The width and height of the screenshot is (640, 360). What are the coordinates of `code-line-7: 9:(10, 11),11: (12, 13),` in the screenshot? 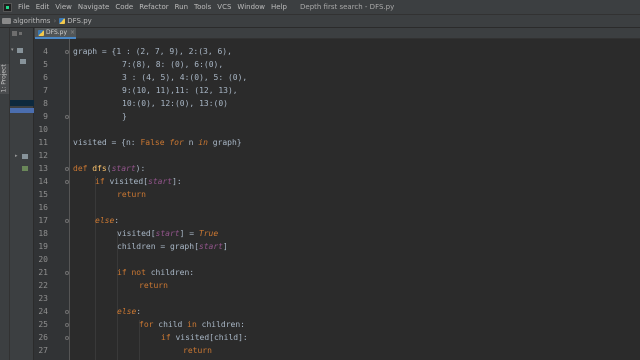 It's located at (180, 90).